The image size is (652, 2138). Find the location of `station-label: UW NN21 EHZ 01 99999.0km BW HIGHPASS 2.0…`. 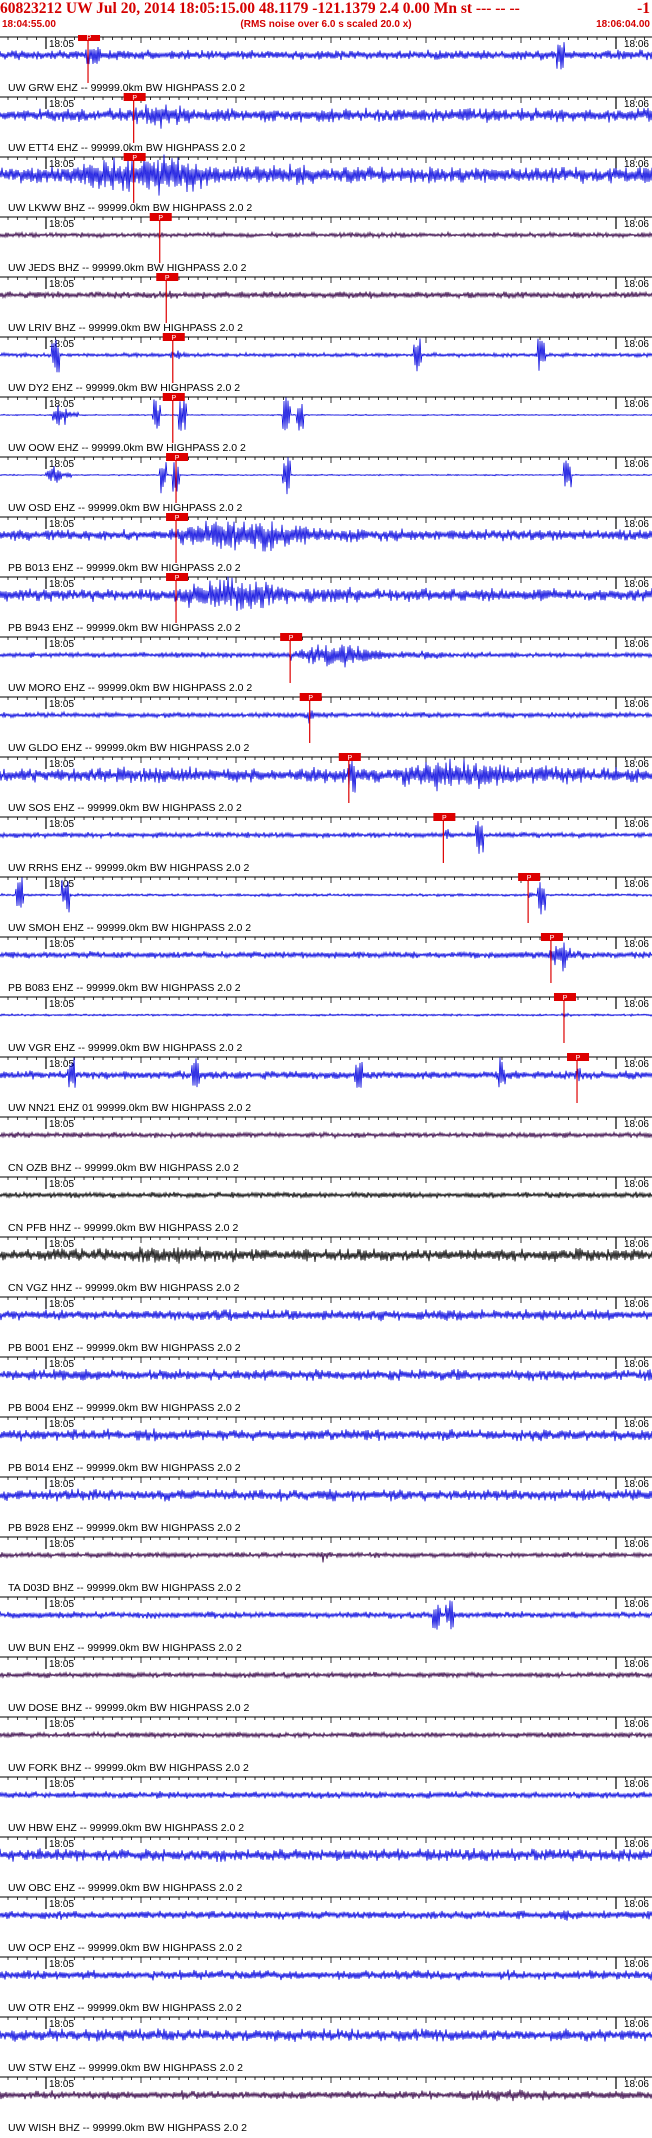

station-label: UW NN21 EHZ 01 99999.0km BW HIGHPASS 2.0… is located at coordinates (129, 1108).